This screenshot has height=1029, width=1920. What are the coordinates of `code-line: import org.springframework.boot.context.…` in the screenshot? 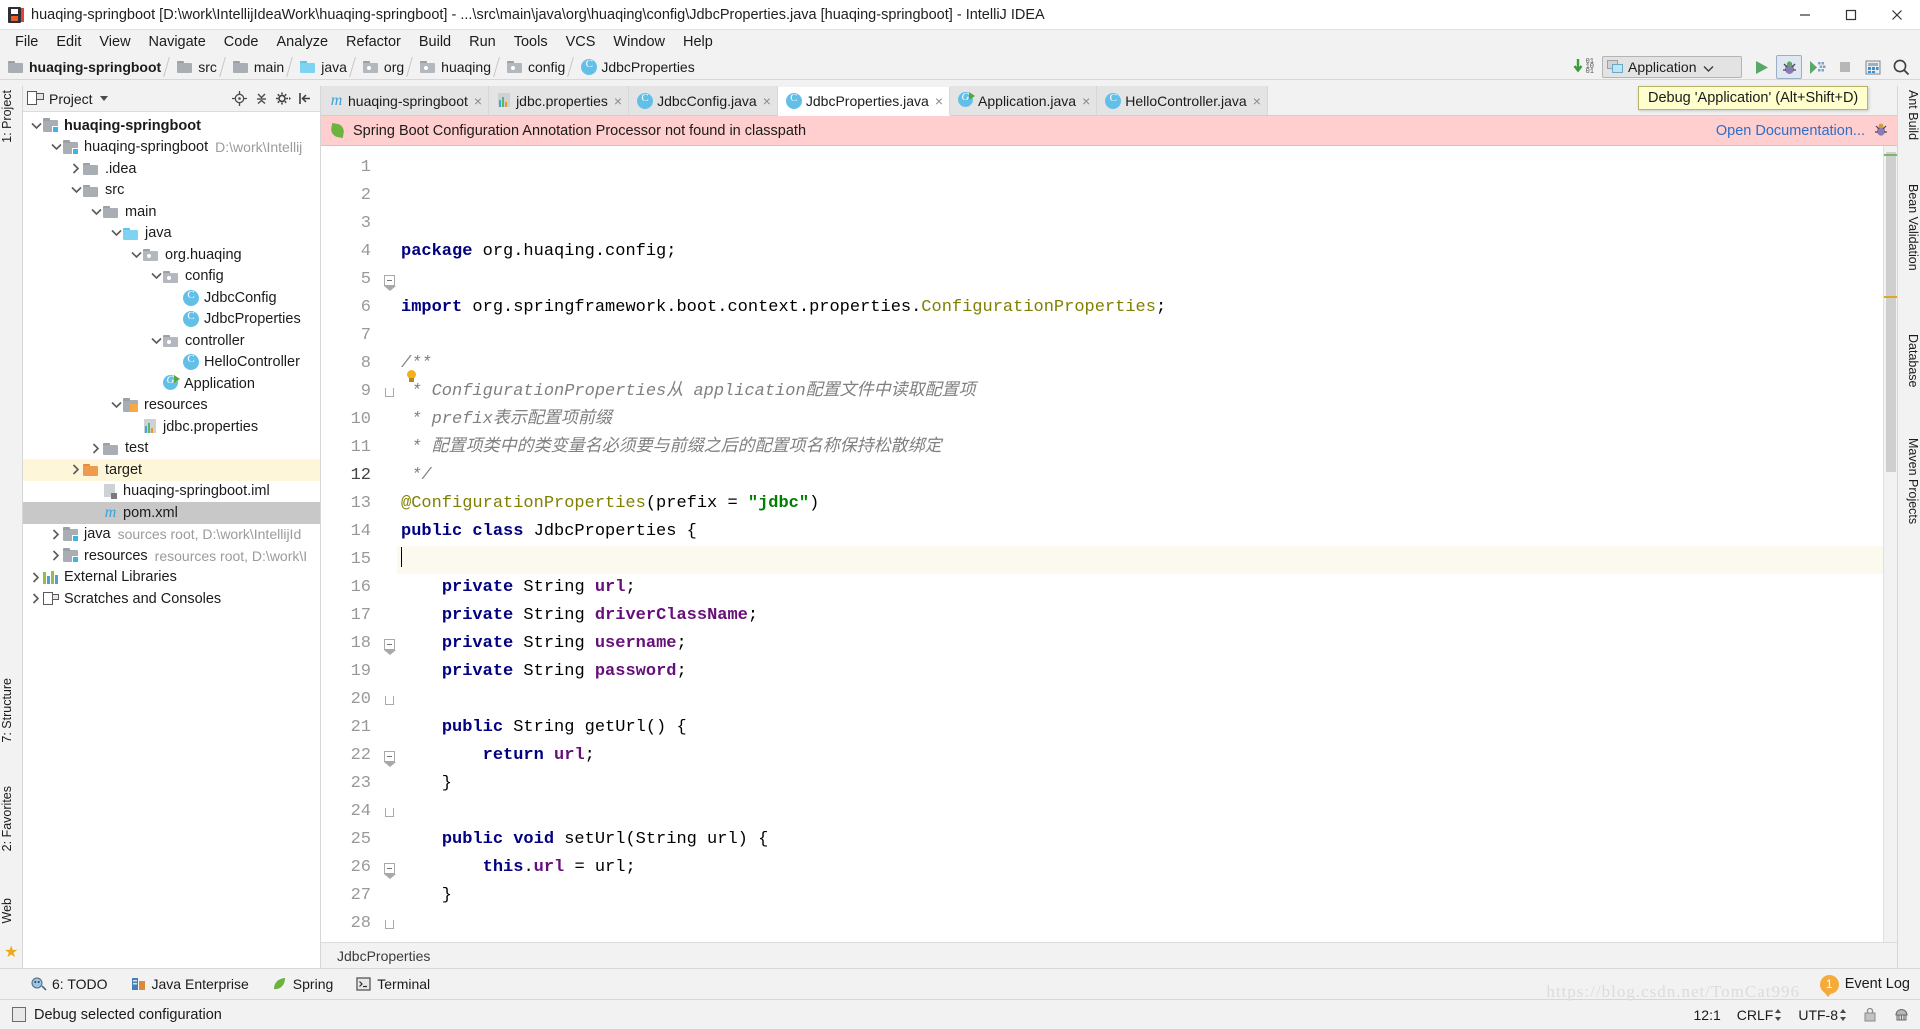 It's located at (1140, 308).